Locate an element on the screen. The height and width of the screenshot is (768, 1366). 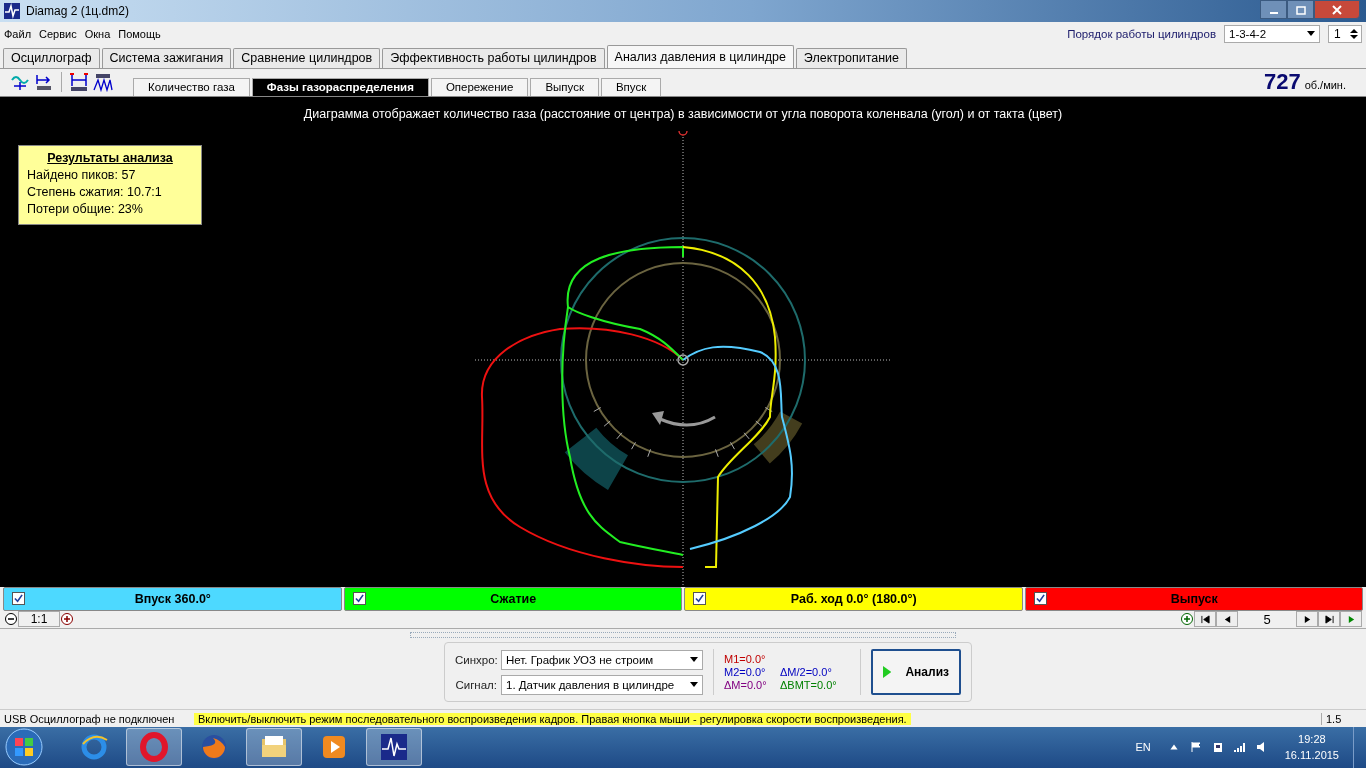
status-hint: Включить/выключить режим последовательного воспроизведения кадров. Правая кнопка мыши - регулировка скорости воспроизведения. is located at coordinates (552, 718).